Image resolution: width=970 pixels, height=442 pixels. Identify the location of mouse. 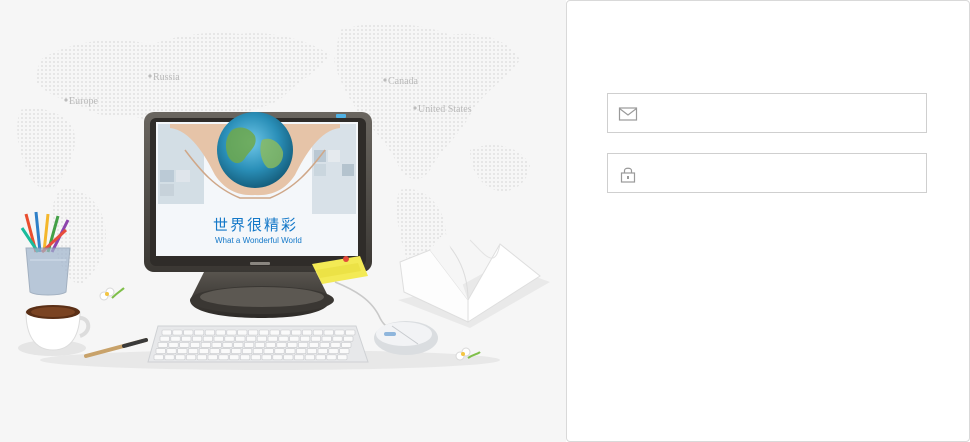
(406, 338).